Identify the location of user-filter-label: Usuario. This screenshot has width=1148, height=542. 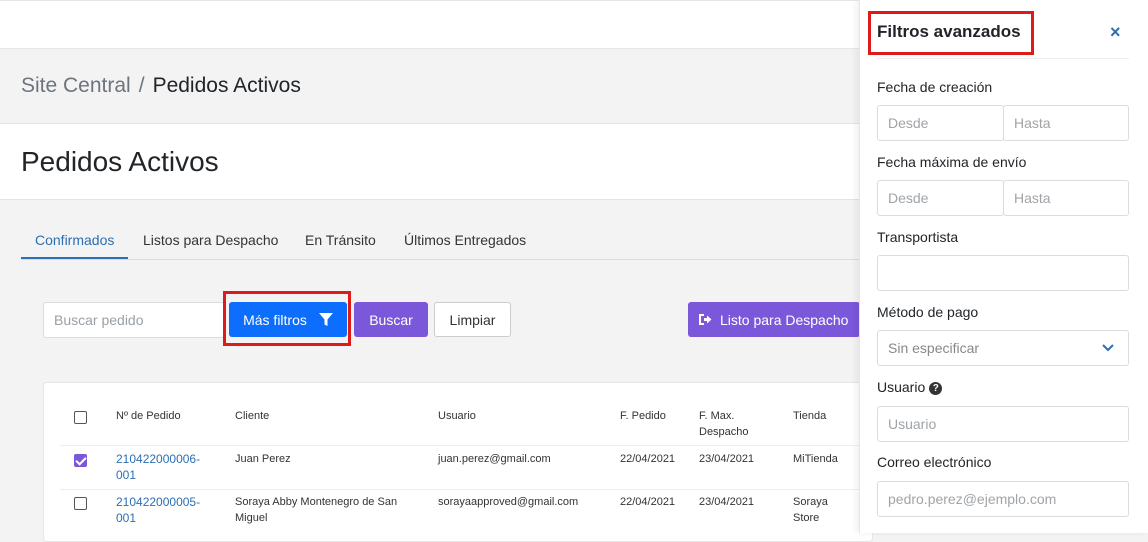
(901, 387).